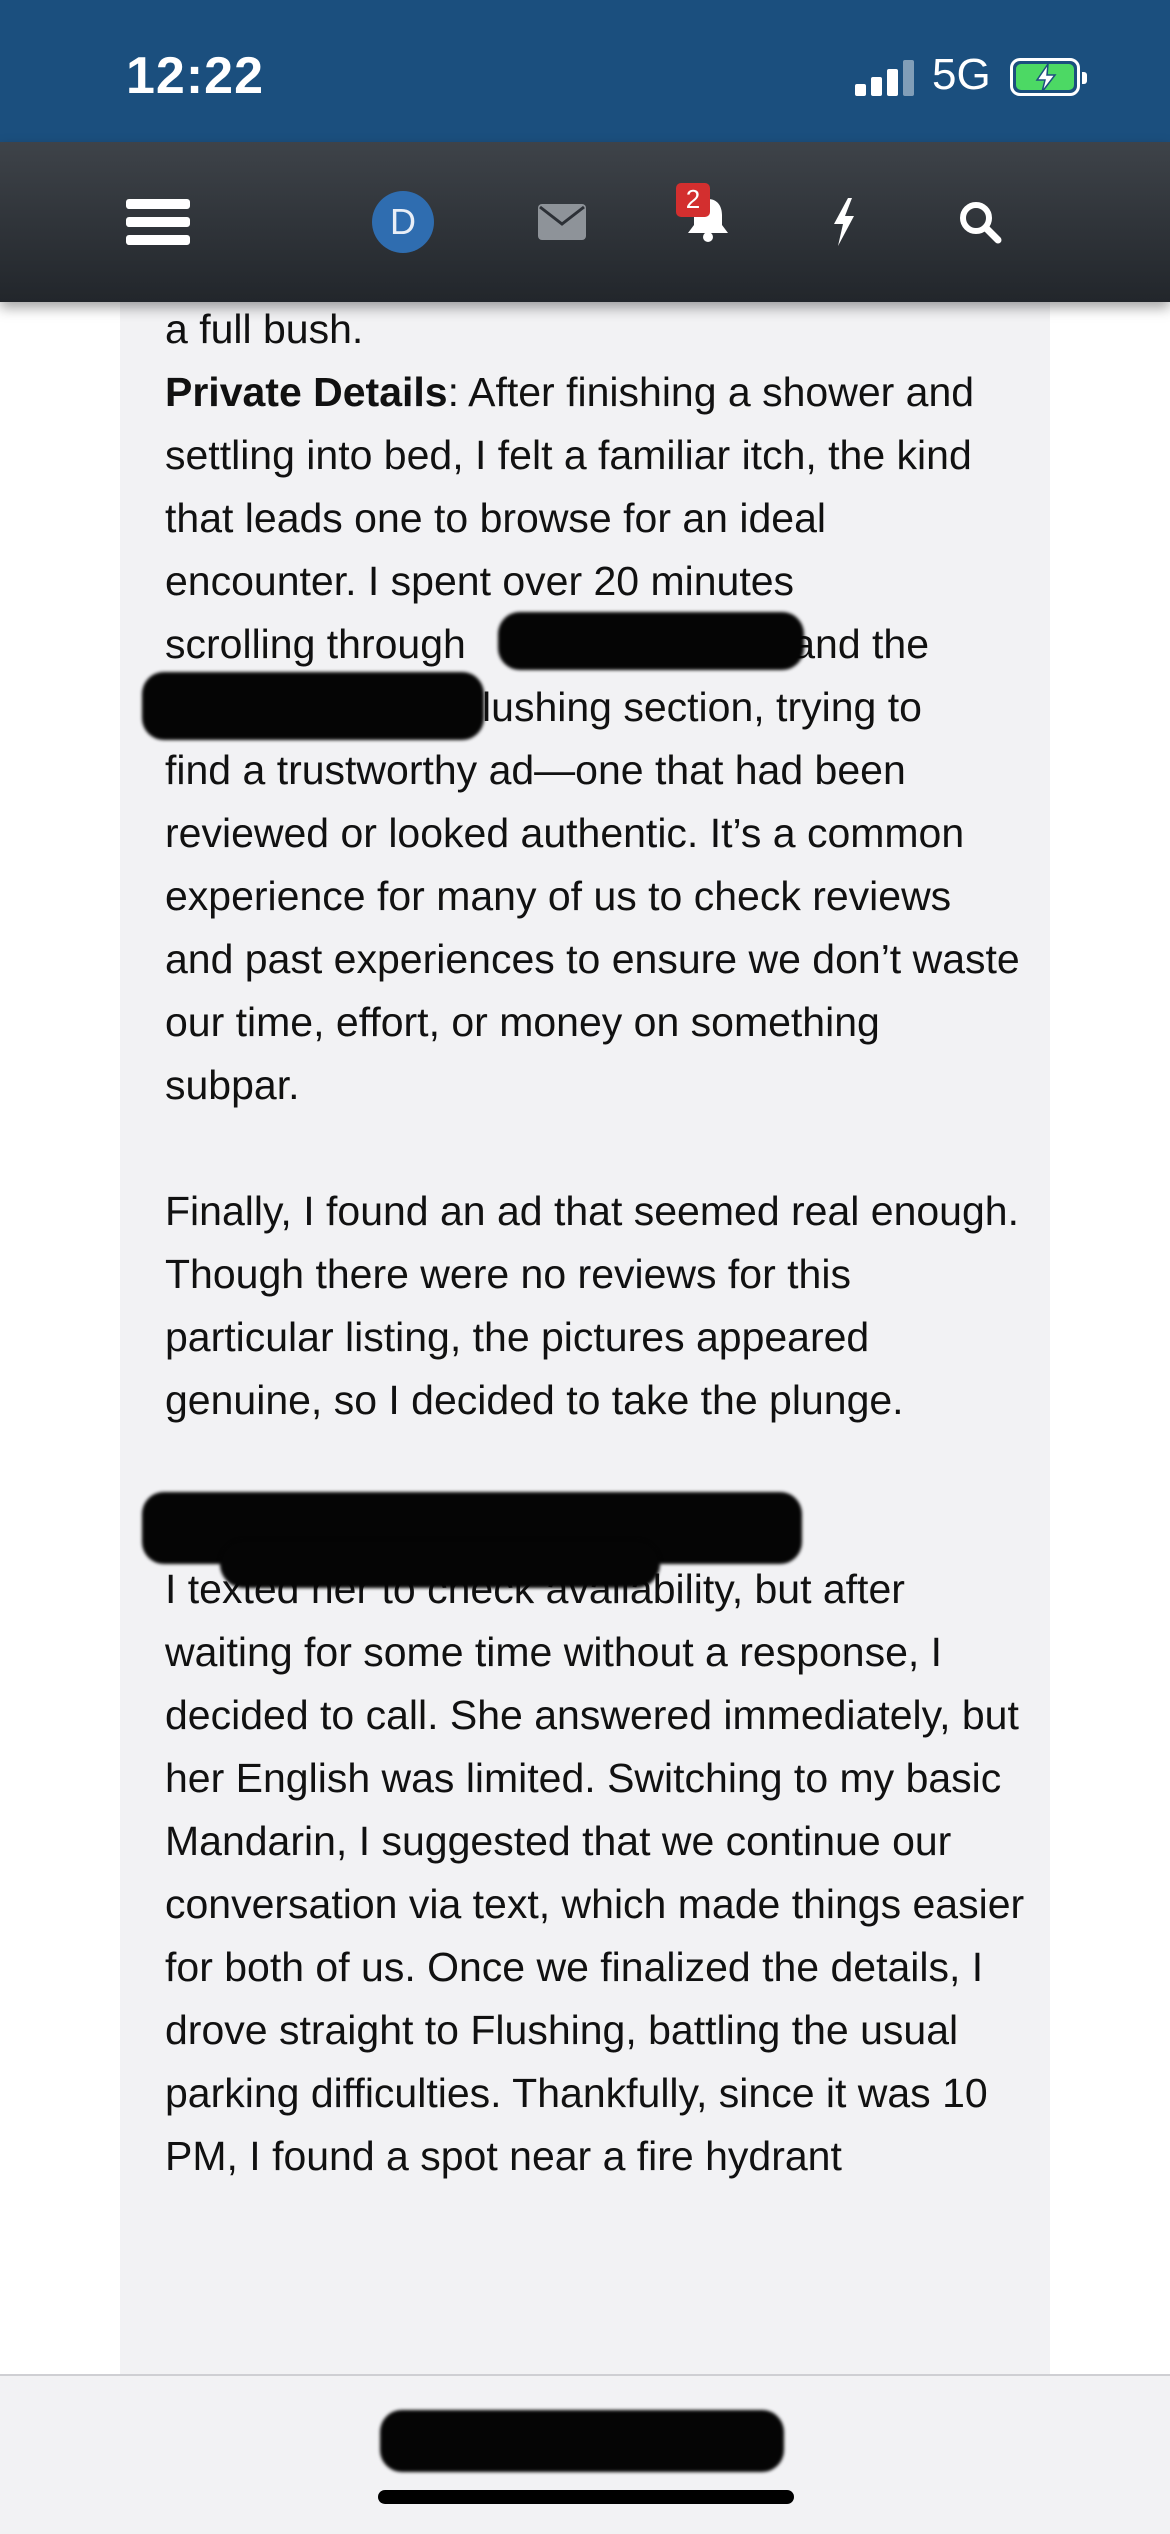 The image size is (1170, 2534). I want to click on post-text: scrolling through, so click(315, 644).